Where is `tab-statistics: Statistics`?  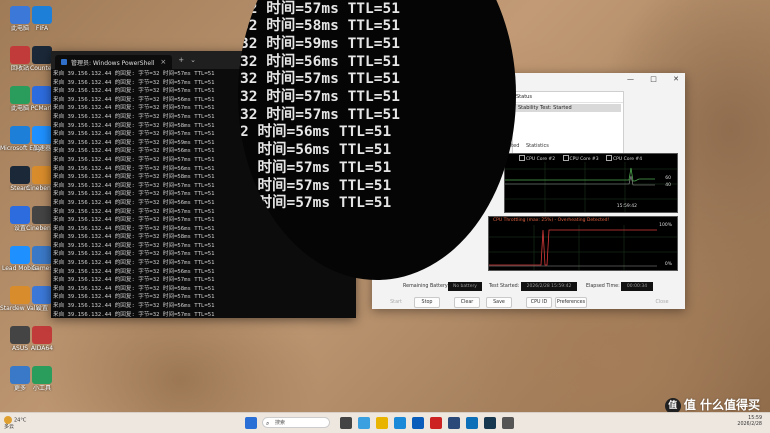 tab-statistics: Statistics is located at coordinates (537, 146).